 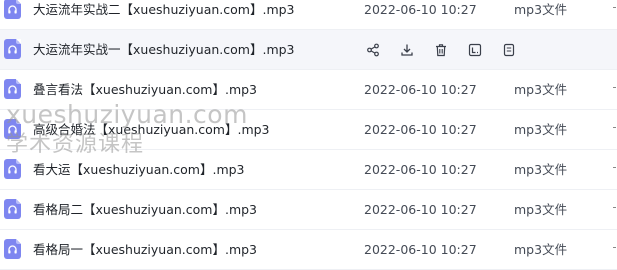 What do you see at coordinates (151, 130) in the screenshot?
I see `file-name: 高级合婚法【xueshuziyuan.com】.mp3` at bounding box center [151, 130].